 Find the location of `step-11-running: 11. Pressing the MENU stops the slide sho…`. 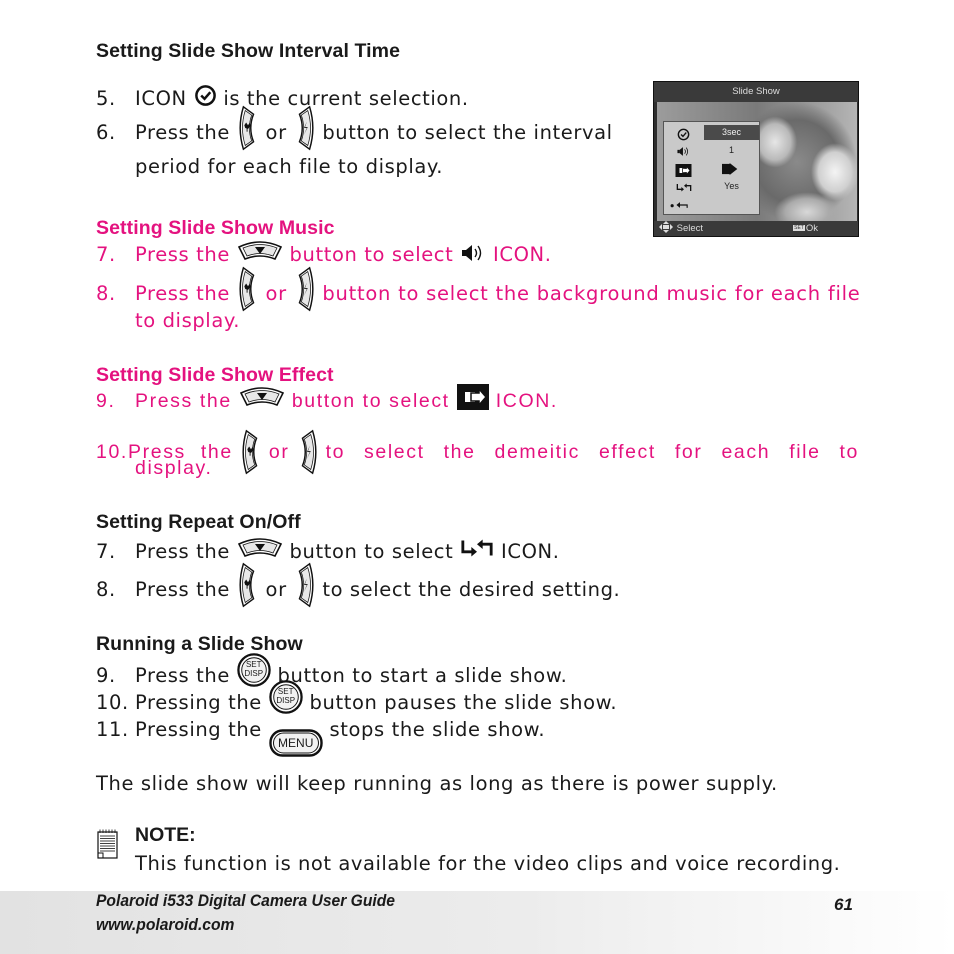

step-11-running: 11. Pressing the MENU stops the slide sho… is located at coordinates (320, 729).